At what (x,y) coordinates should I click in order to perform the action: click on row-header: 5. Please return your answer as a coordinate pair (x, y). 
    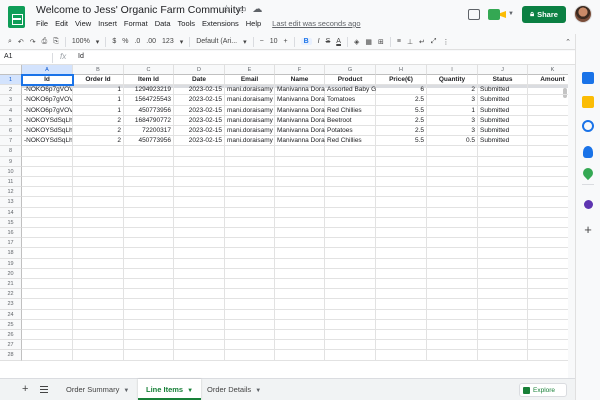
    Looking at the image, I should click on (11, 120).